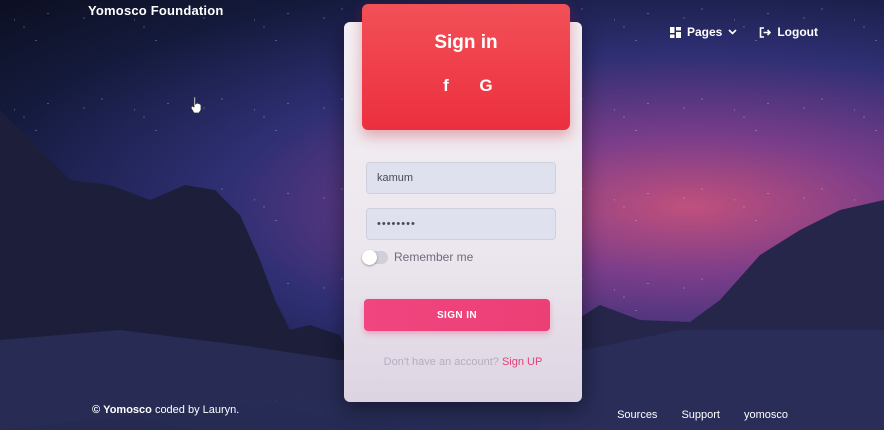  Describe the element at coordinates (522, 362) in the screenshot. I see `sign-up-link: Sign UP` at that location.